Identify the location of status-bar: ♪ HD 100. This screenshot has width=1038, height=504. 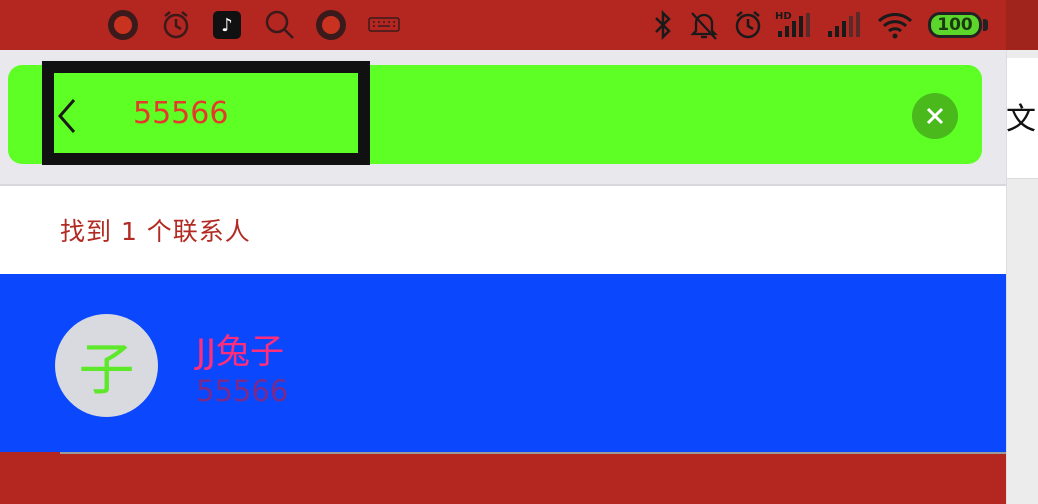
(519, 25).